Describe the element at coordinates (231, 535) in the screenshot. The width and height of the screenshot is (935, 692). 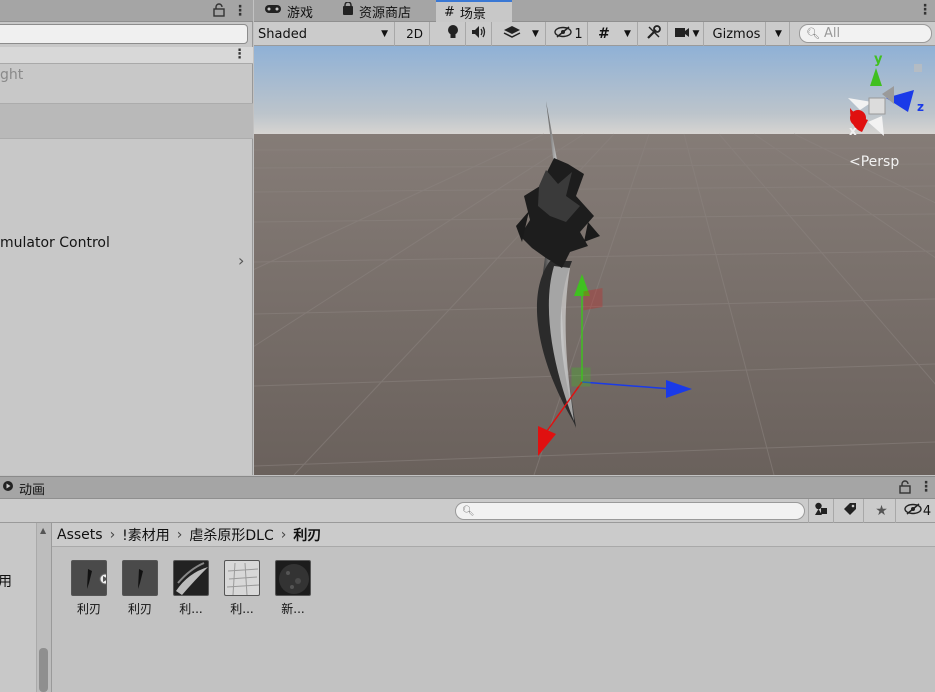
I see `breadcrumb-folder: 虐杀原形DLC` at that location.